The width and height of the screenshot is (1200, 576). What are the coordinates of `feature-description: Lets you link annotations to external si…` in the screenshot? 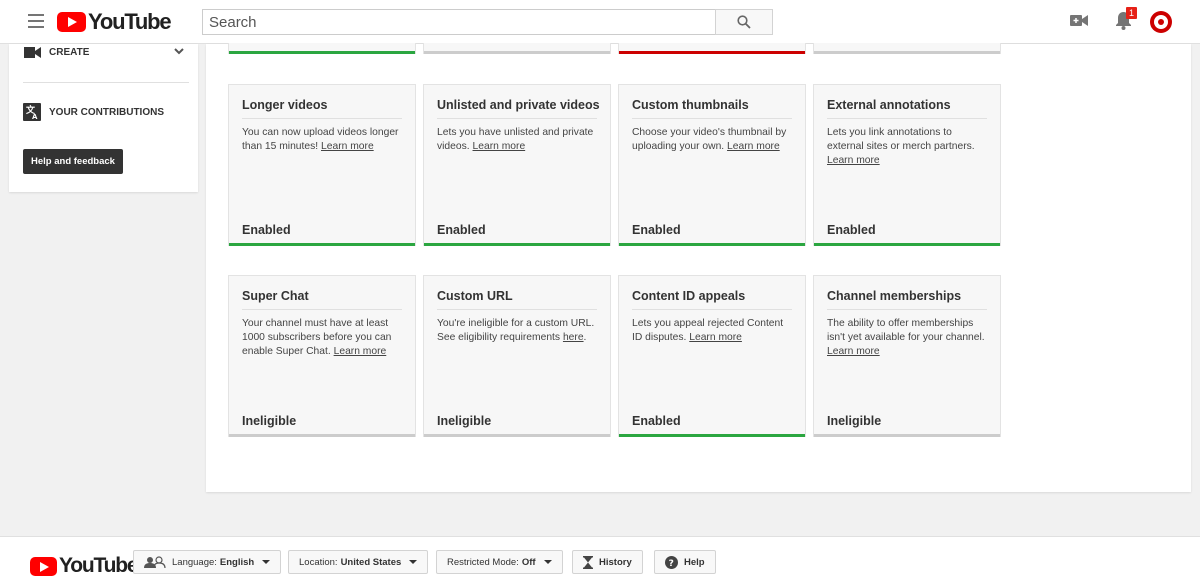 It's located at (901, 146).